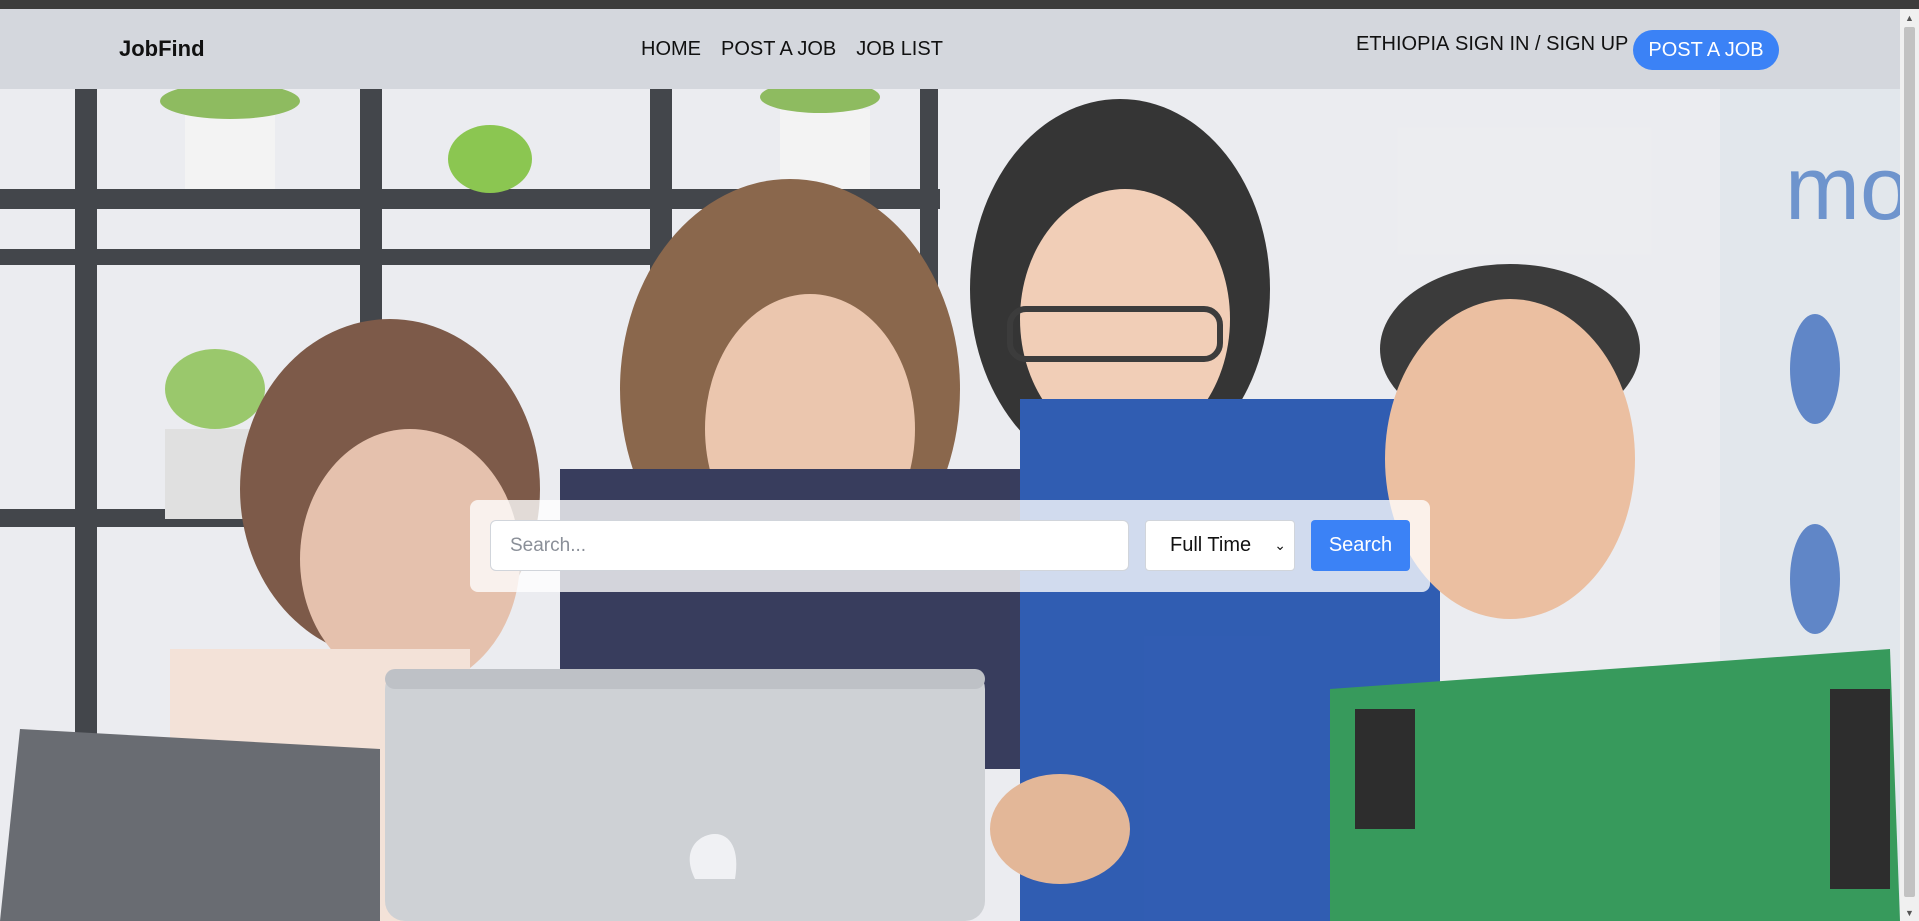 The height and width of the screenshot is (921, 1919). I want to click on job-type-select: Full Time ⌄, so click(1220, 545).